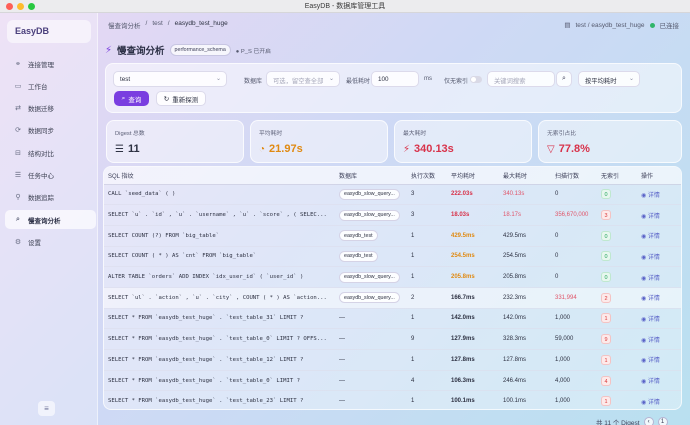 The height and width of the screenshot is (425, 690). What do you see at coordinates (476, 79) in the screenshot?
I see `no-index-toggle` at bounding box center [476, 79].